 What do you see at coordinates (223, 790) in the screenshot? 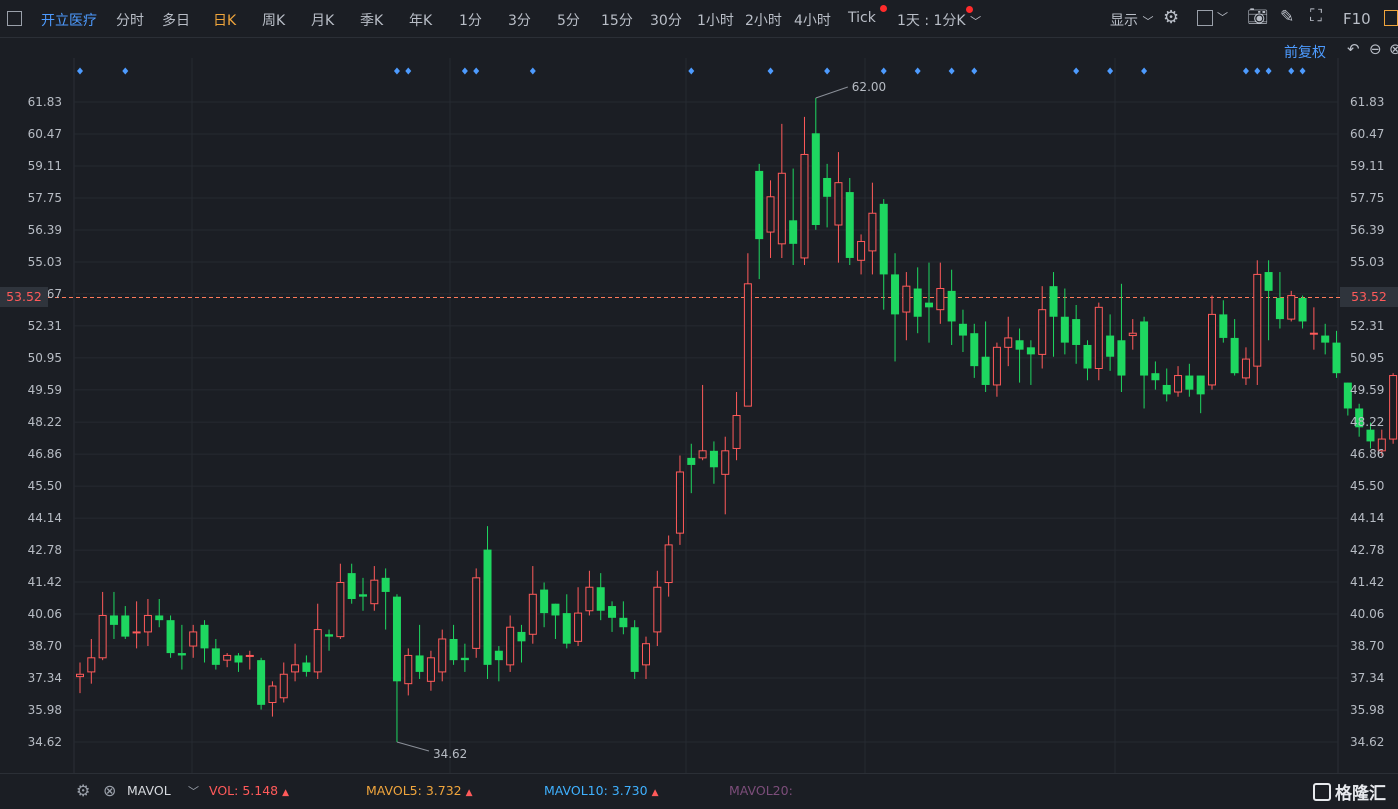
I see `vol-label: VOL:` at bounding box center [223, 790].